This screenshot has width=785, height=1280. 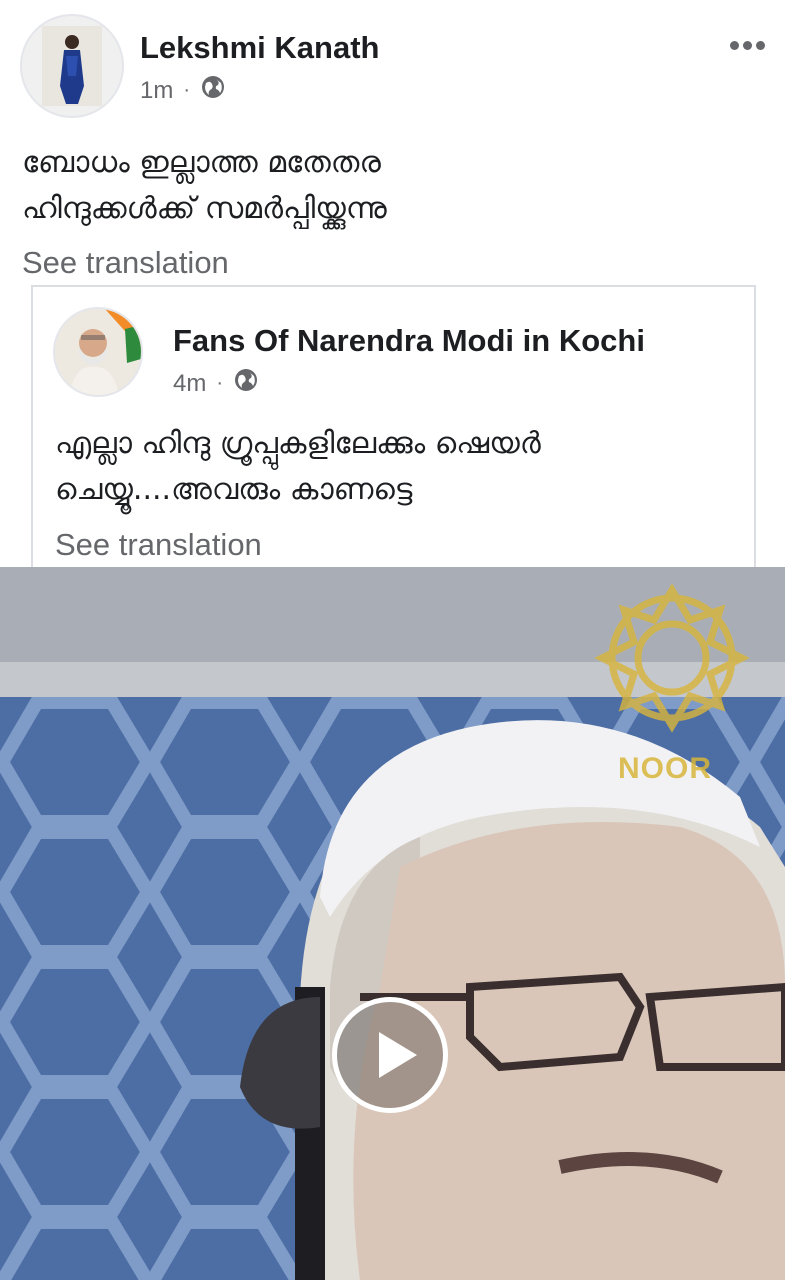 What do you see at coordinates (734, 45) in the screenshot?
I see `more-horizontal-icon` at bounding box center [734, 45].